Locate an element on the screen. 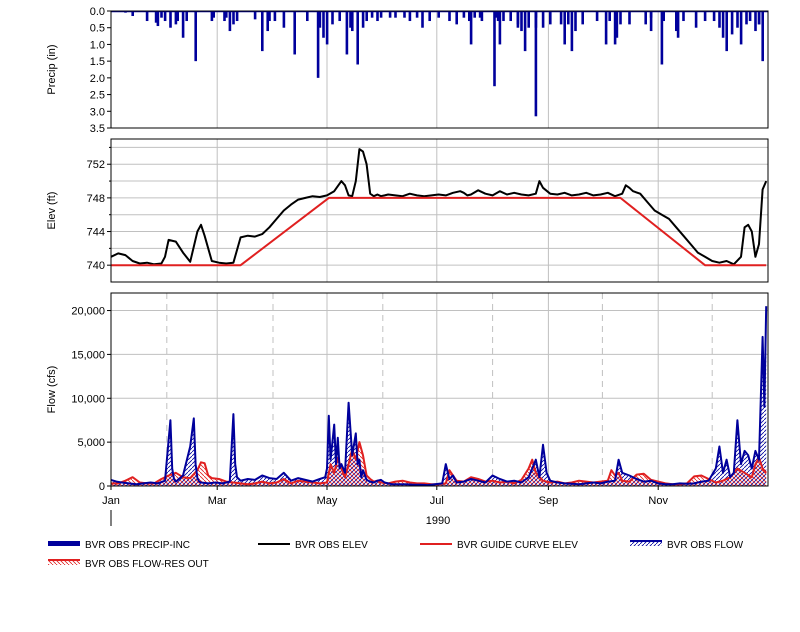 This screenshot has width=800, height=632. precip-ylabel: Precip (in) is located at coordinates (52, 69).